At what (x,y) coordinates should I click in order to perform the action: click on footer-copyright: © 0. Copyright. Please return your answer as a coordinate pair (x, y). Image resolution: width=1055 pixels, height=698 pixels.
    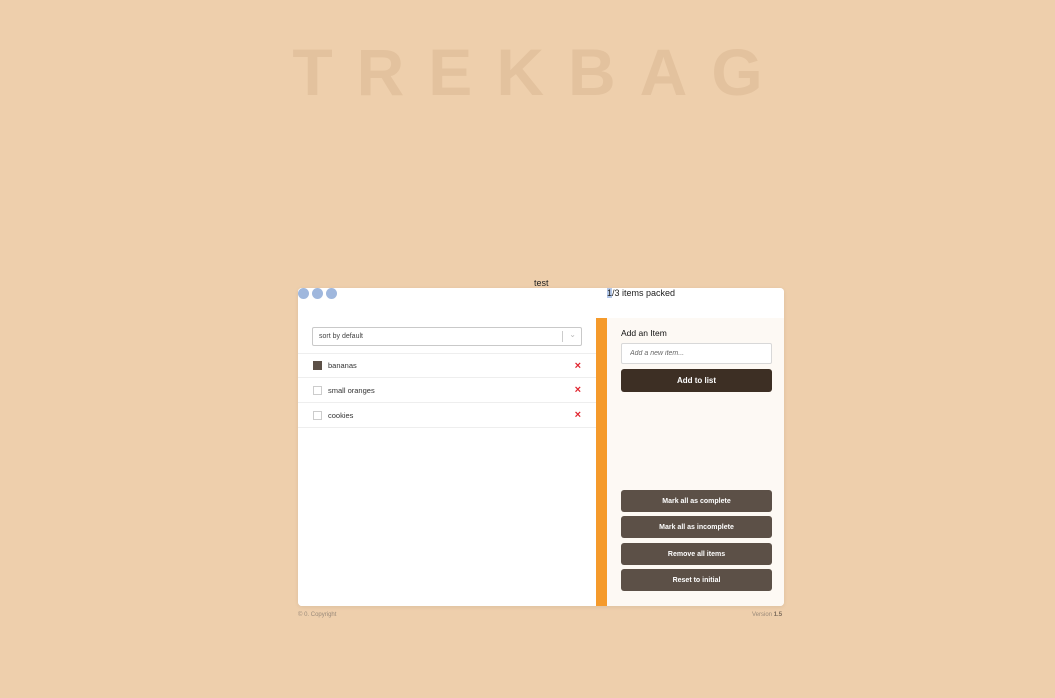
    Looking at the image, I should click on (317, 615).